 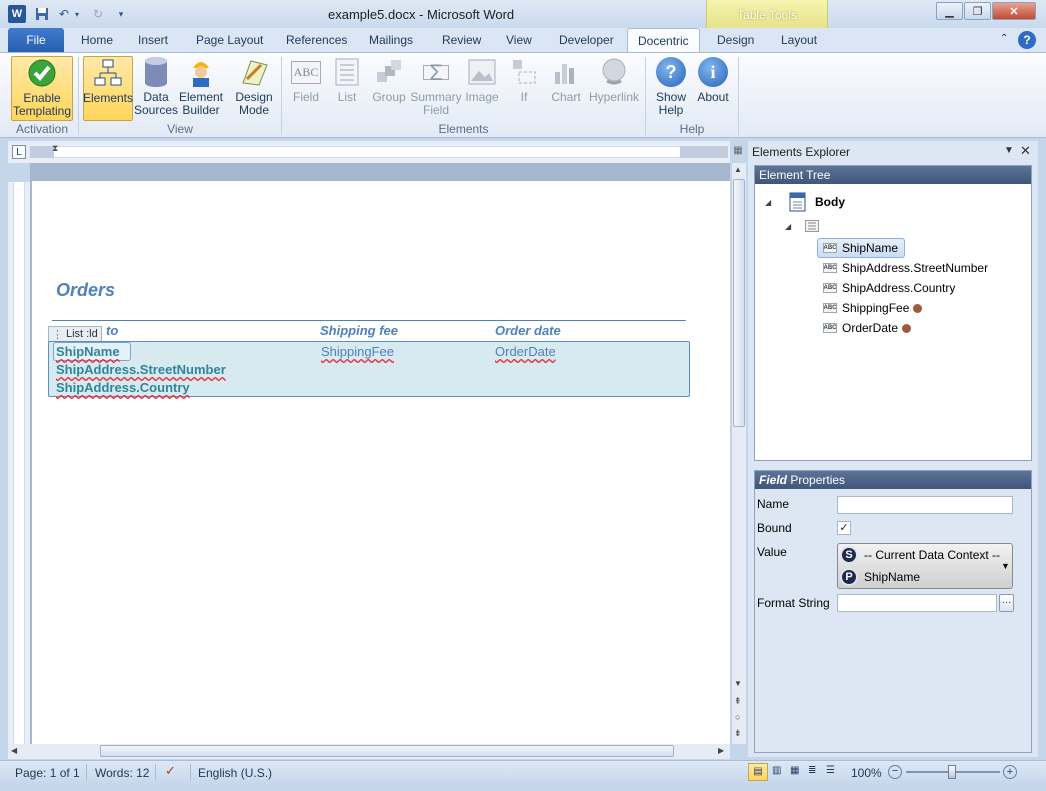 I want to click on zoom-level: 100%, so click(x=866, y=773).